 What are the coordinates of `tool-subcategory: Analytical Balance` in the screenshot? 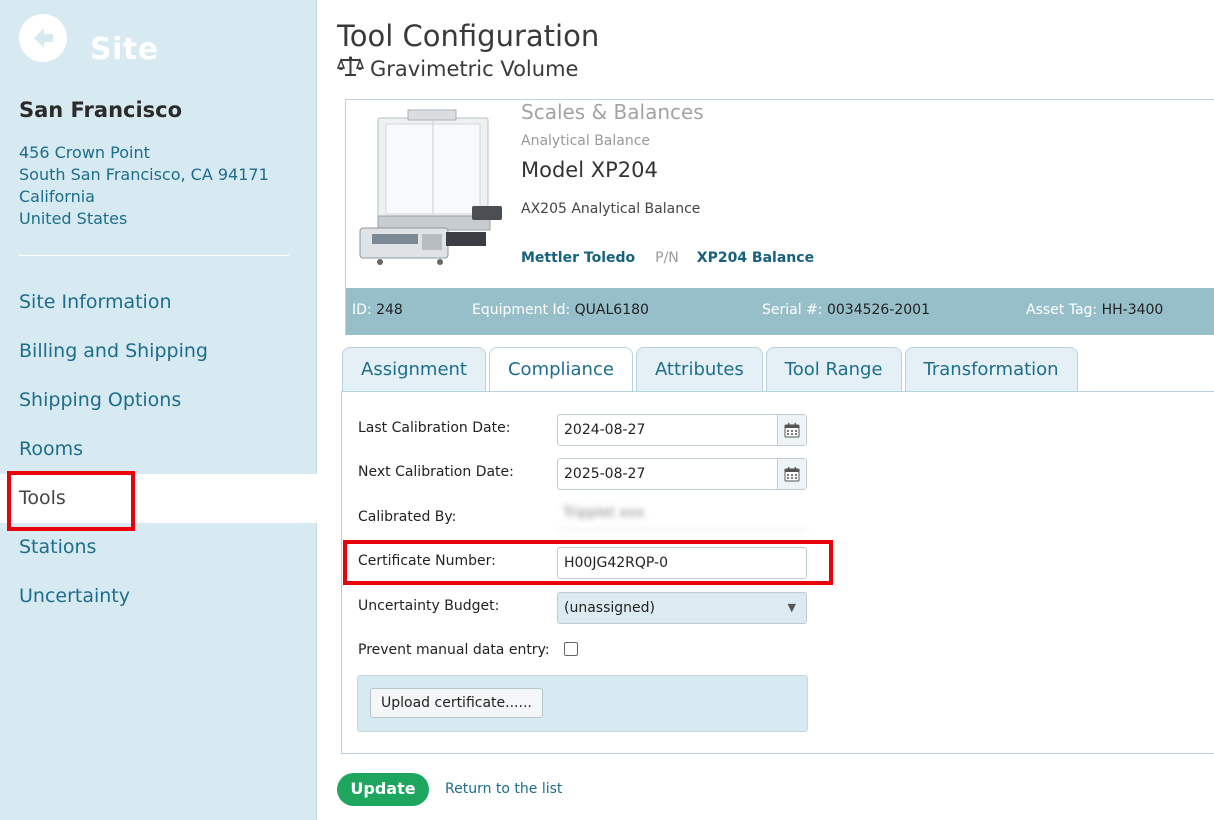 It's located at (586, 141).